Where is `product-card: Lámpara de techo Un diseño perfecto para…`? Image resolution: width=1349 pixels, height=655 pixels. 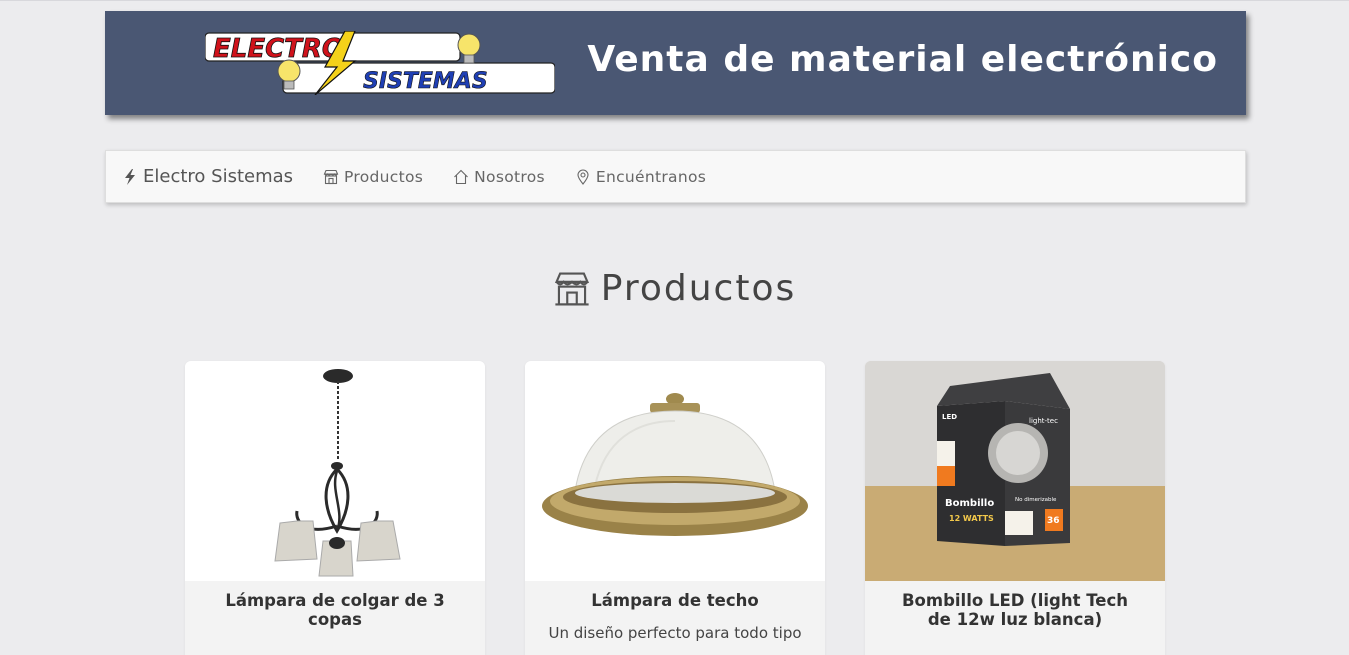 product-card: Lámpara de techo Un diseño perfecto para… is located at coordinates (675, 508).